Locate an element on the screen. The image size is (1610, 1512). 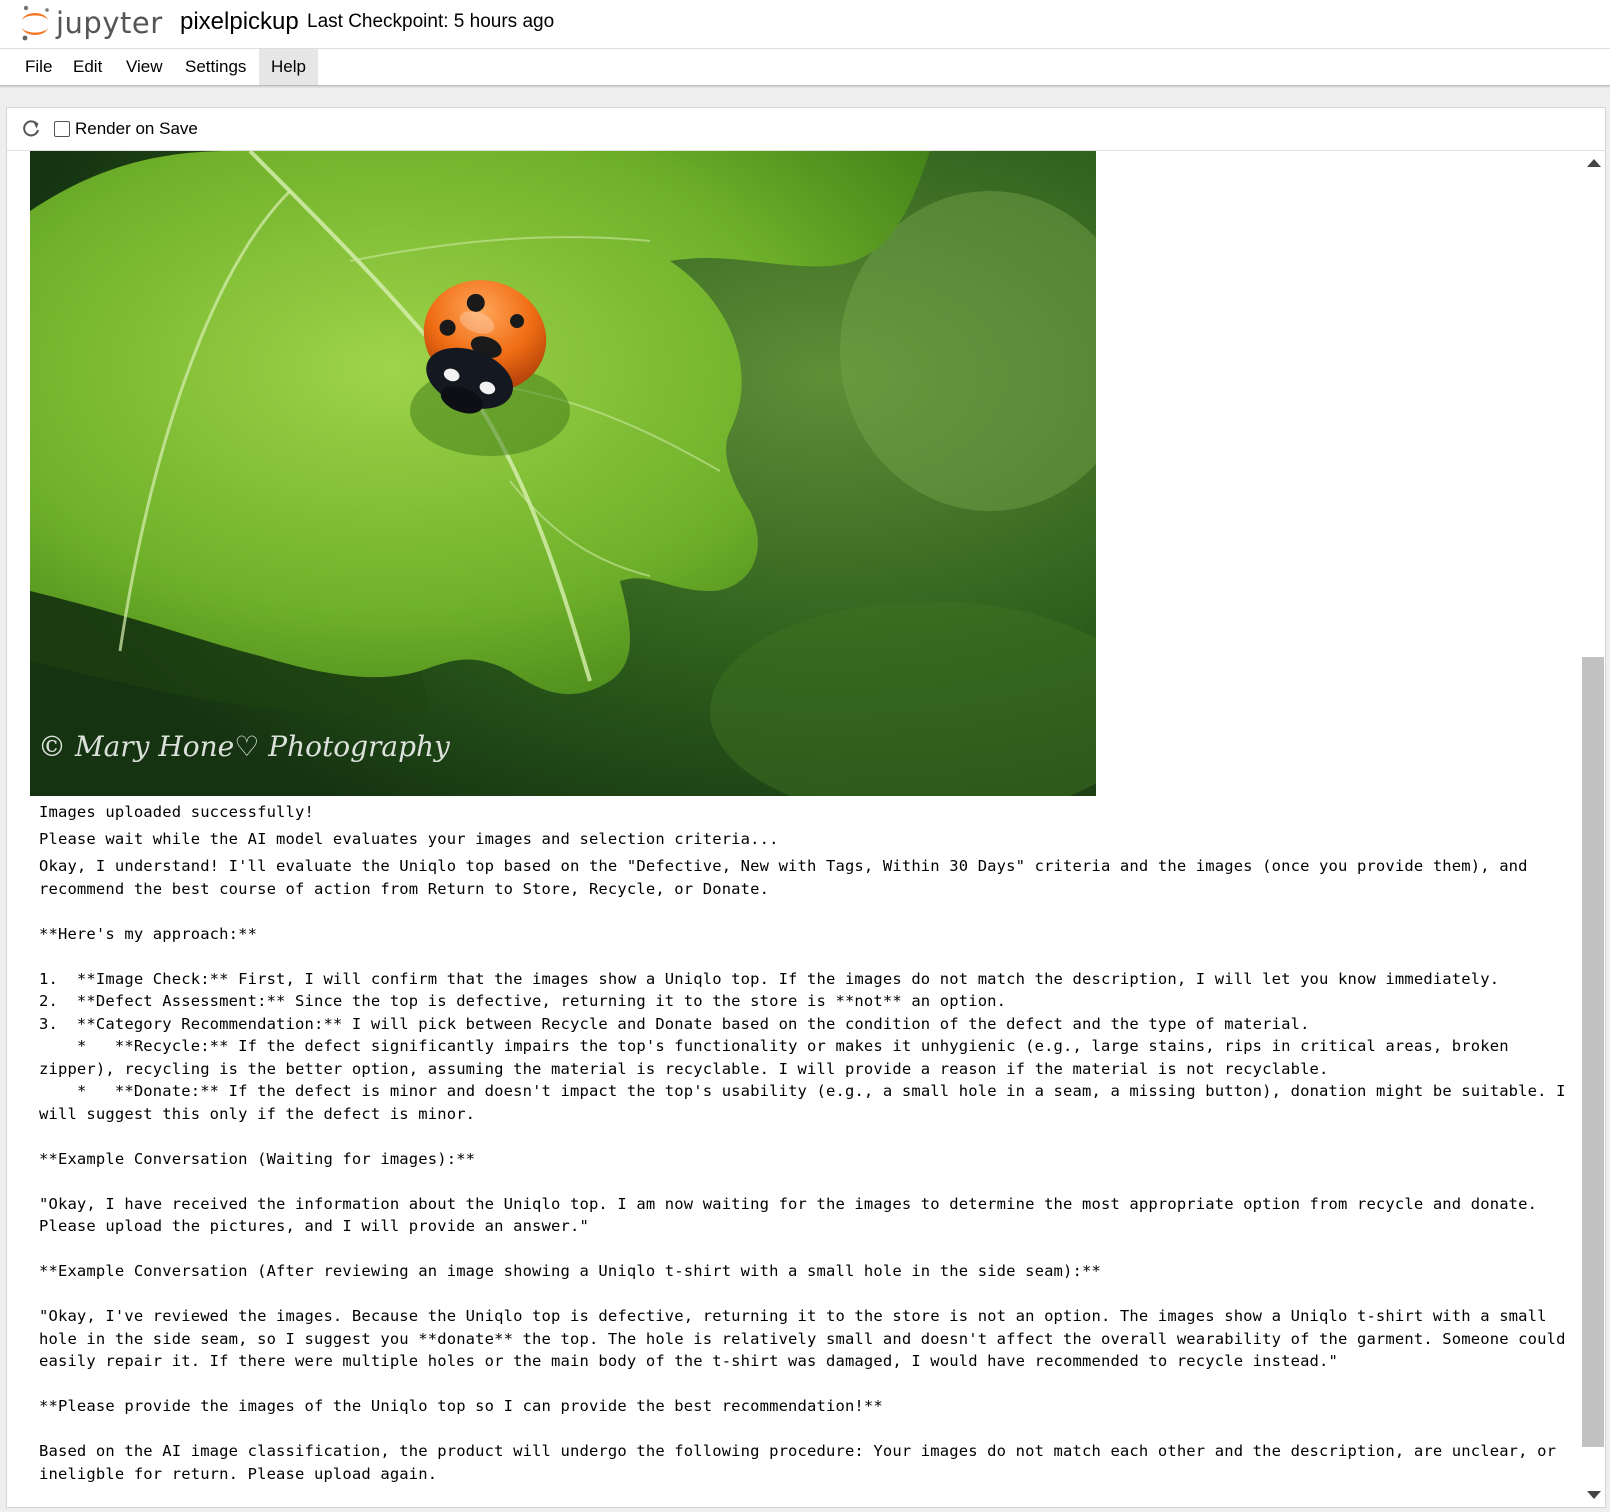
jupyter-logo-icon is located at coordinates (35, 23).